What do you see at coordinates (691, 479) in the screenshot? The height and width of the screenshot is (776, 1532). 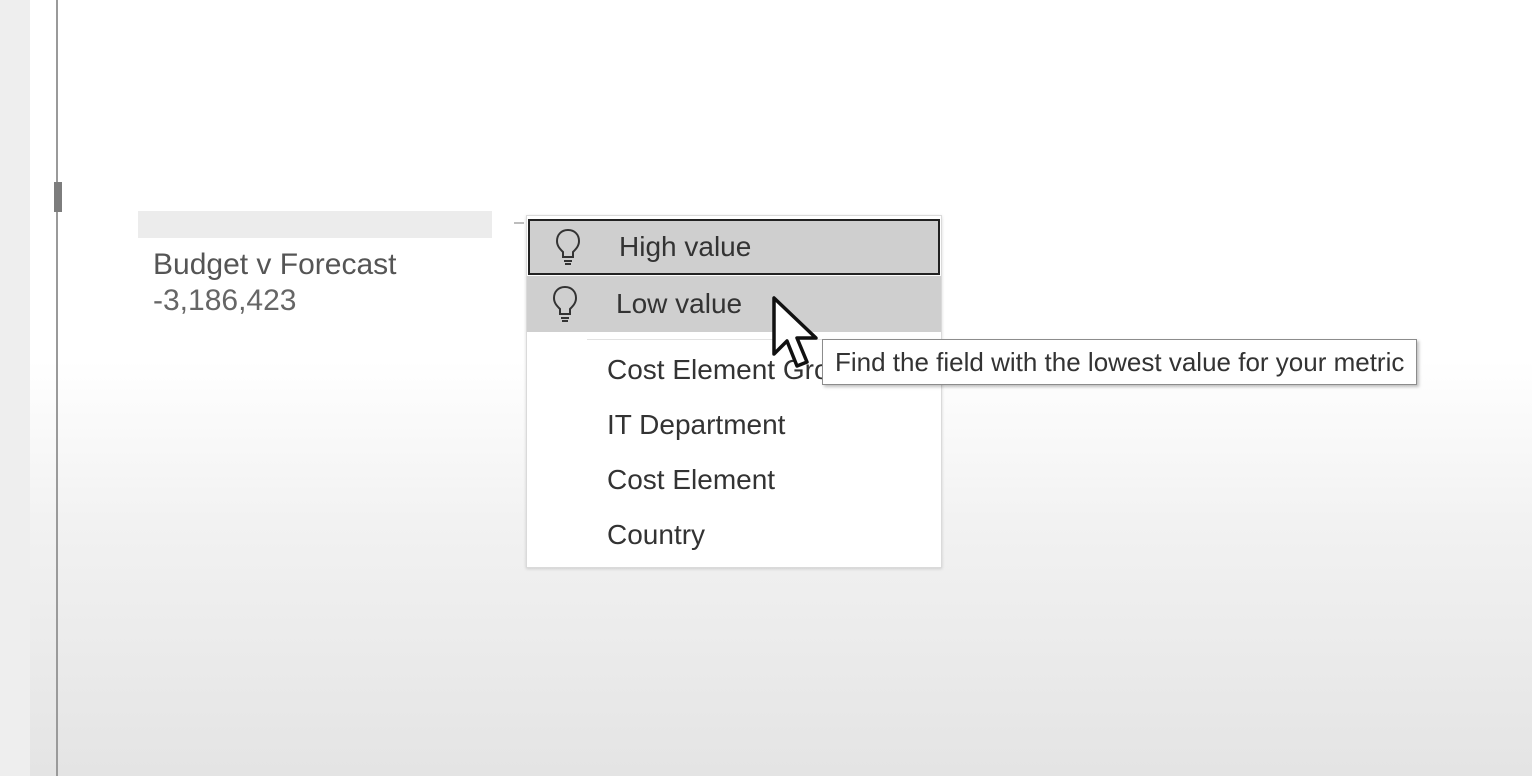 I see `menu-item-label: Cost Element` at bounding box center [691, 479].